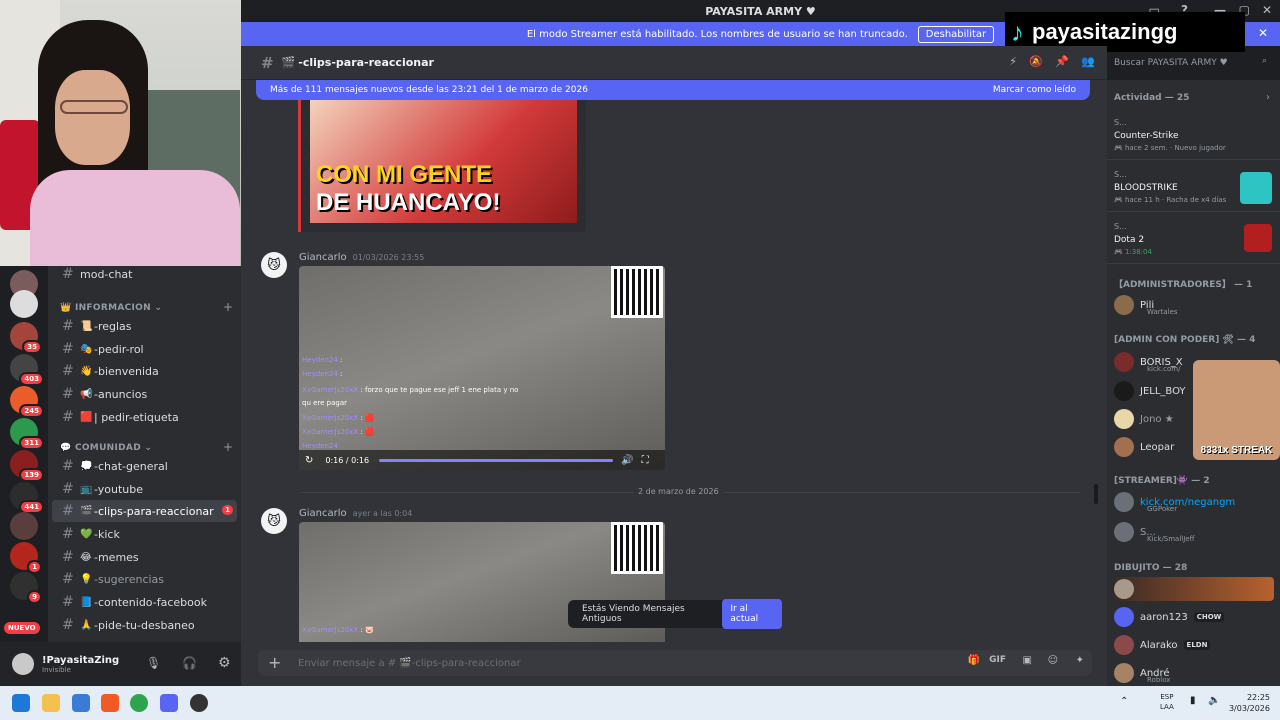 Image resolution: width=1280 pixels, height=720 pixels. I want to click on video-controls: ↻ 0:16 / 0:16 🔊 ⛶, so click(482, 460).